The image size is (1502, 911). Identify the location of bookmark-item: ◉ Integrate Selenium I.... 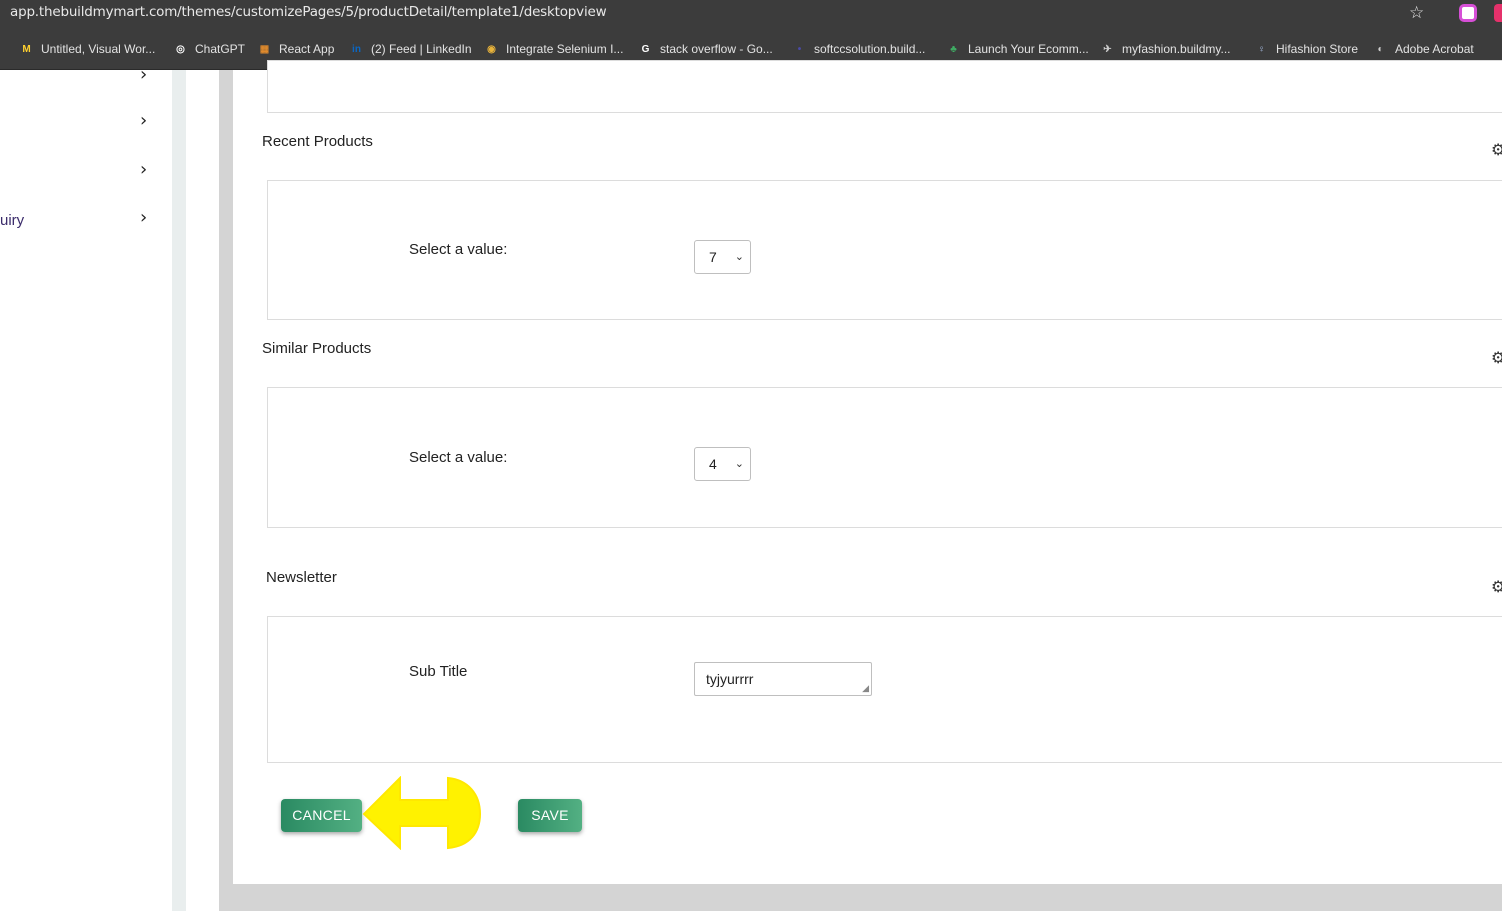
(553, 49).